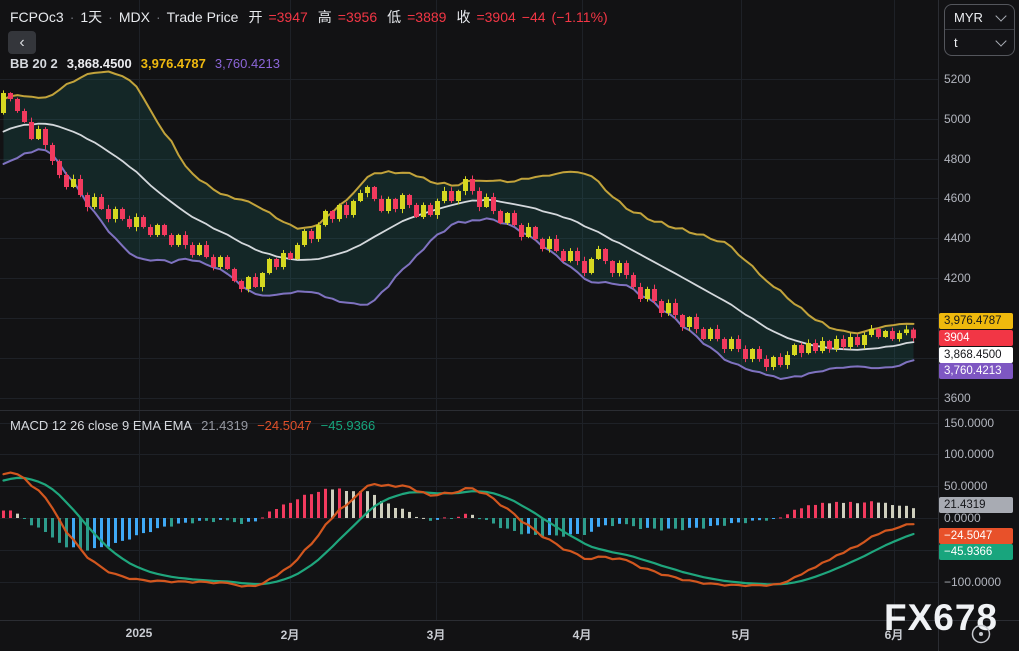 This screenshot has height=651, width=1019. Describe the element at coordinates (101, 425) in the screenshot. I see `macd-title: MACD 12 26 close 9 EMA EMA` at that location.